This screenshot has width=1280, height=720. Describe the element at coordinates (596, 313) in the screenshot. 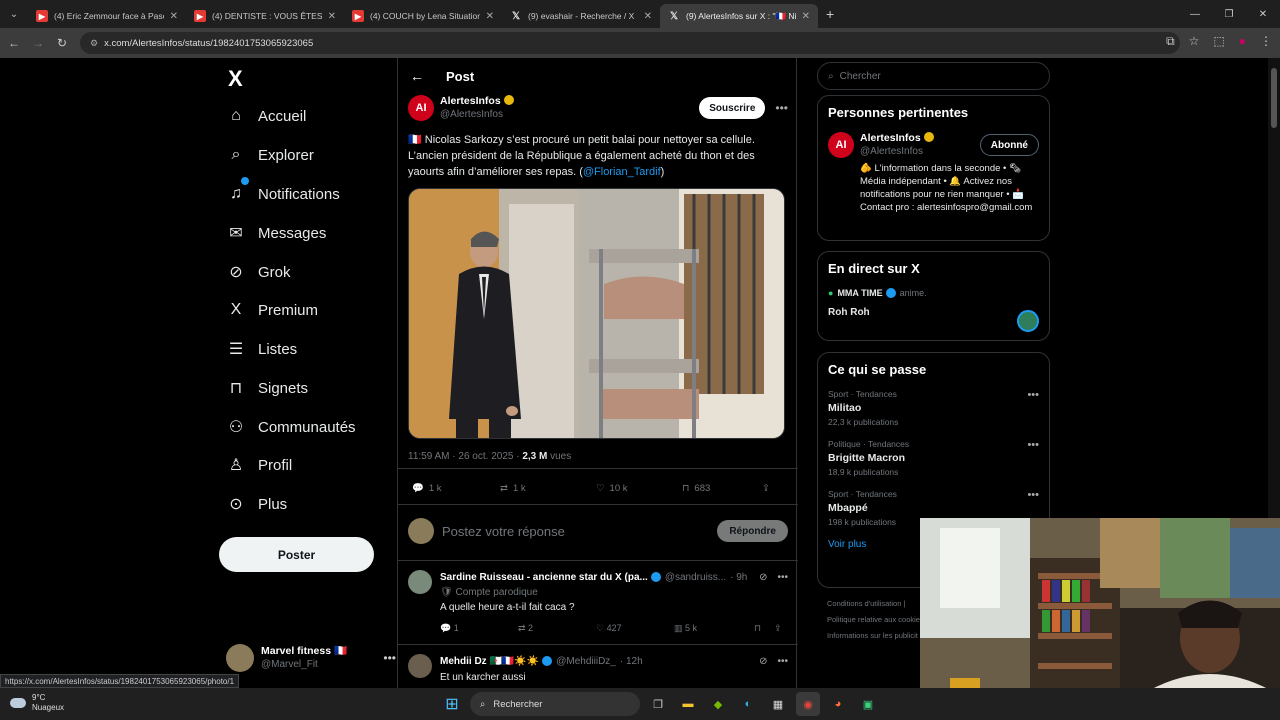

I see `post-photo` at that location.